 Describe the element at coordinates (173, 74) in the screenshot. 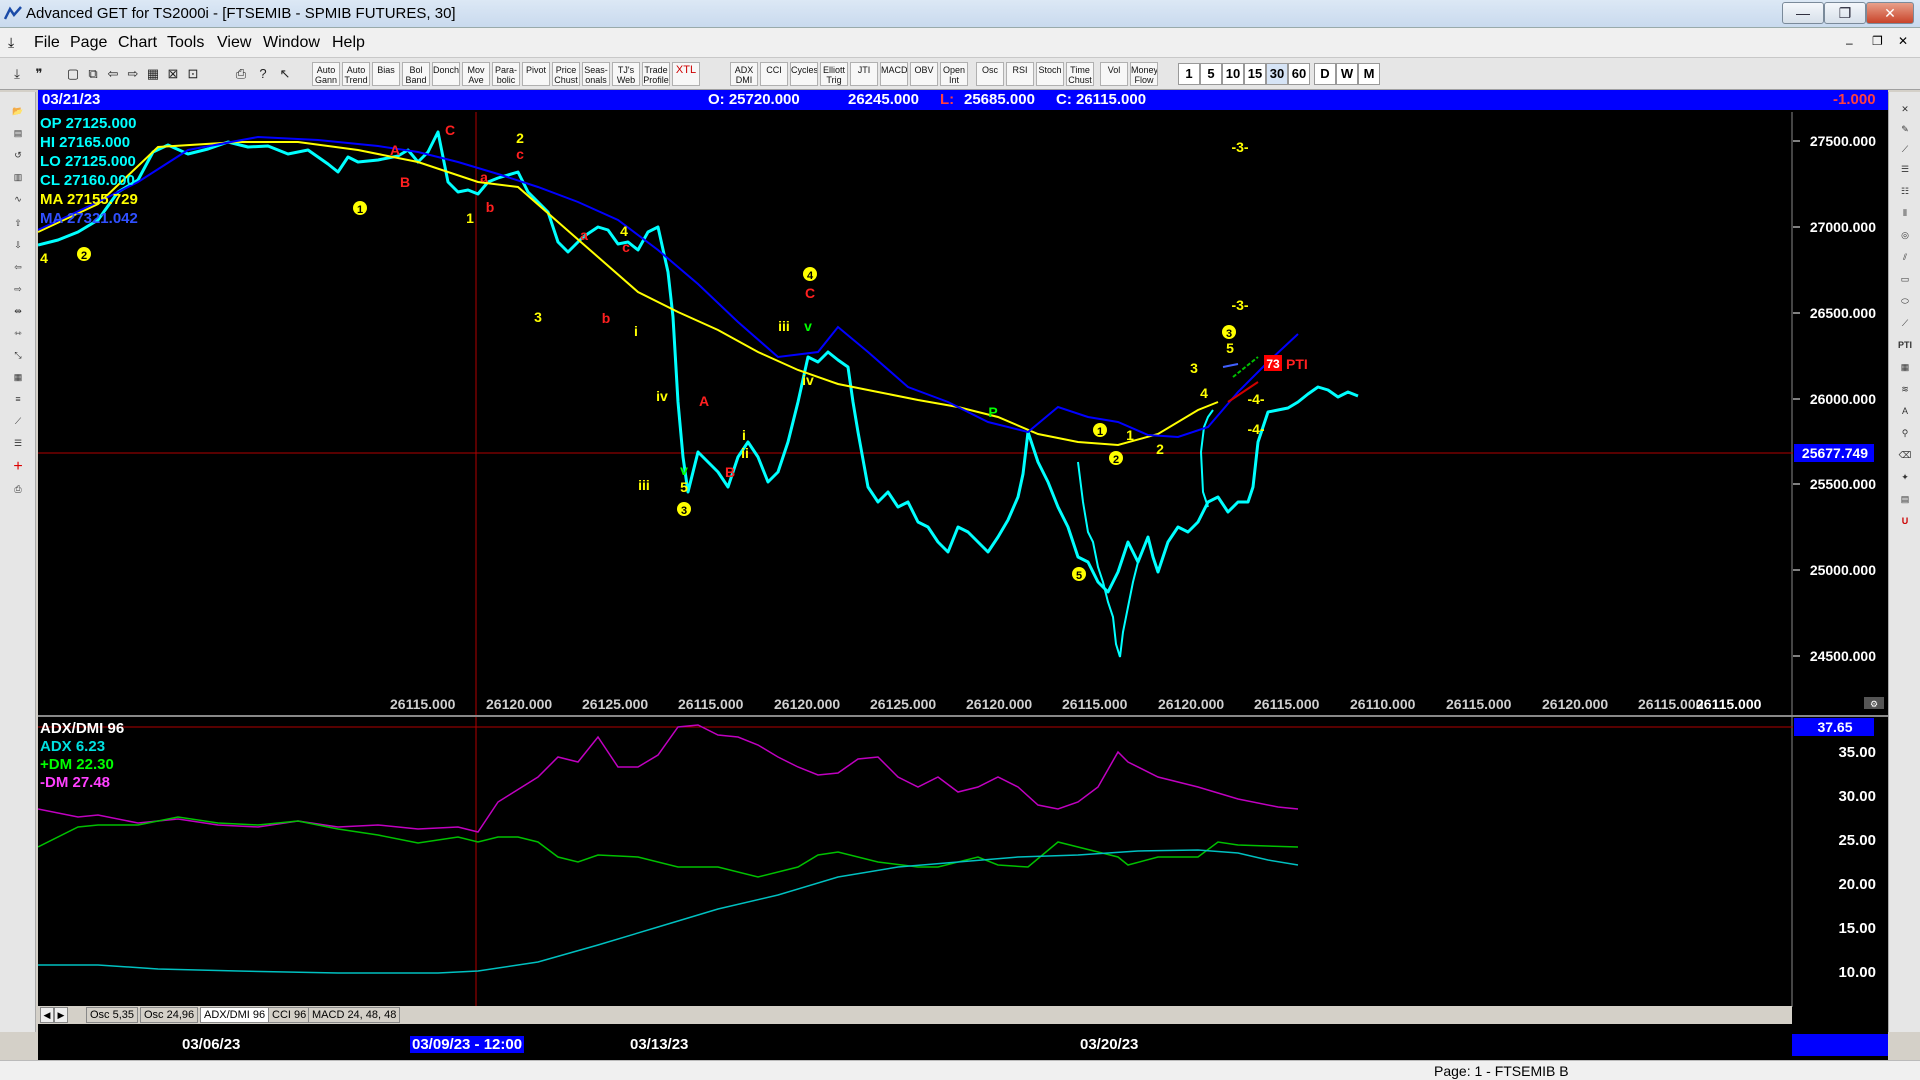

I see `delete-icon: ⊠` at that location.